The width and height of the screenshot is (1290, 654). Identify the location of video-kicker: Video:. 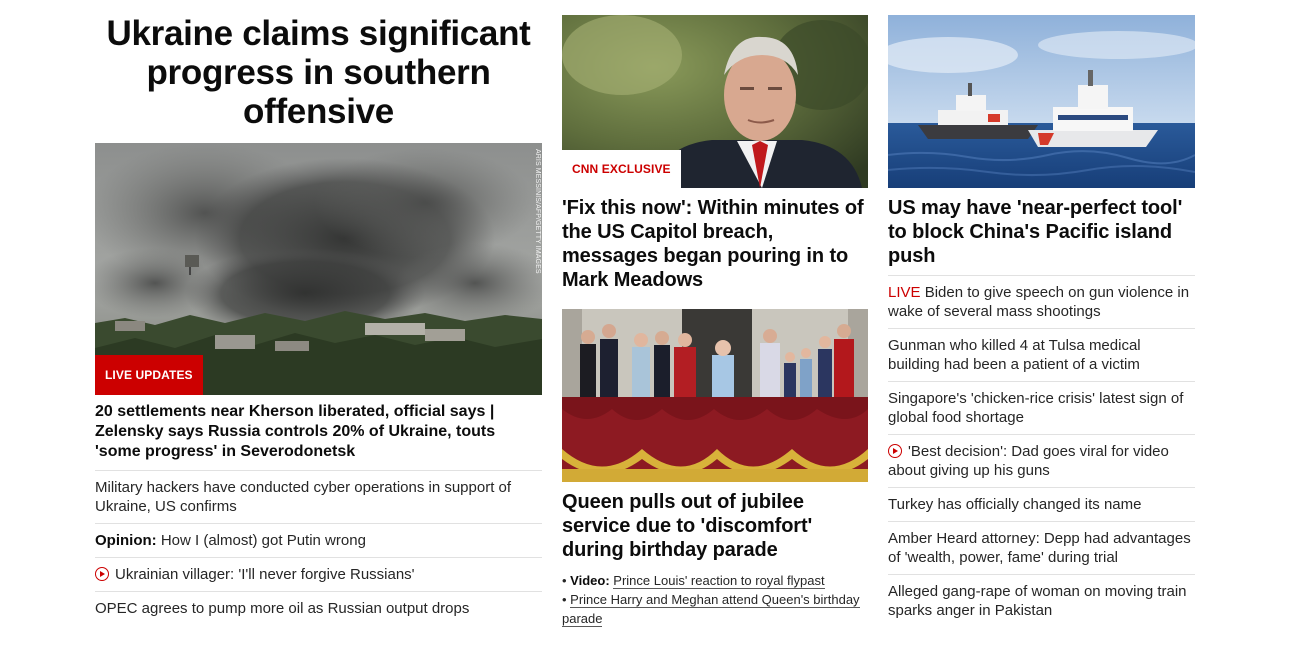
(590, 580).